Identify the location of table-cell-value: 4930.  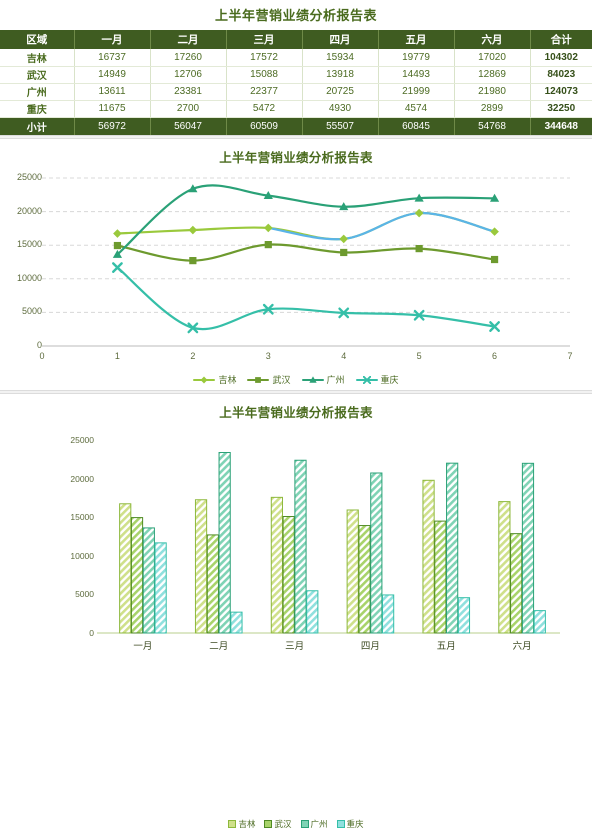
(340, 109).